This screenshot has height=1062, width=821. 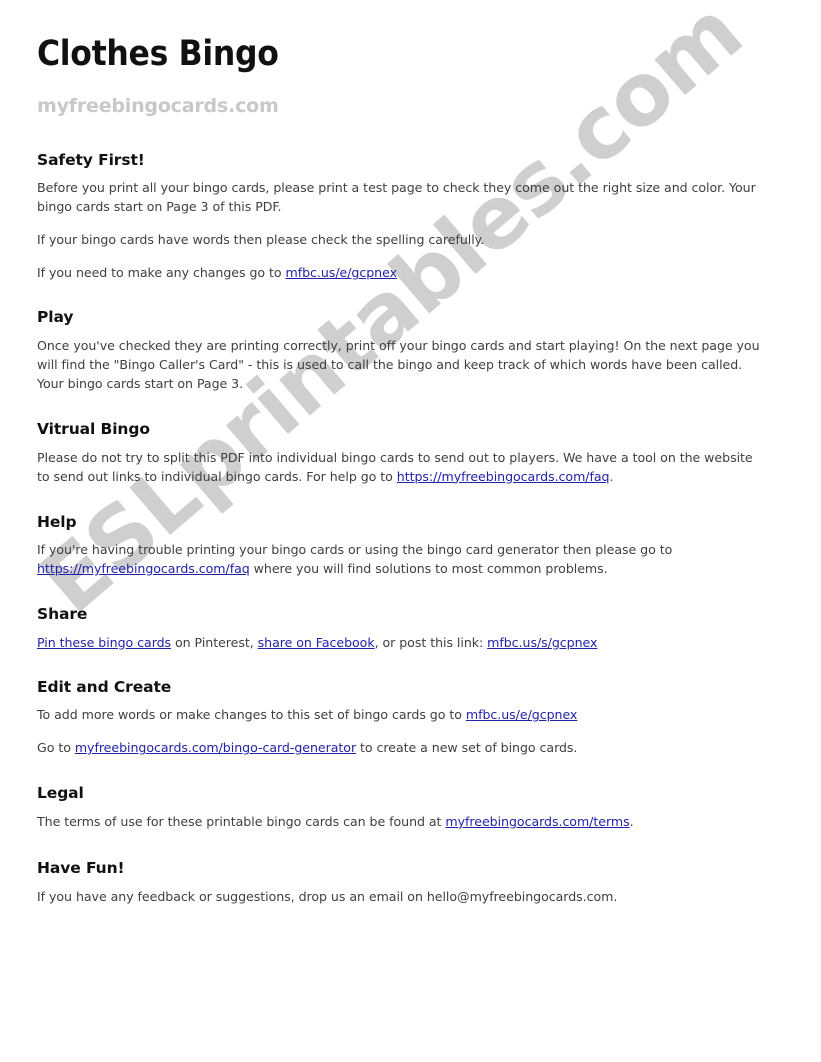 What do you see at coordinates (143, 568) in the screenshot?
I see `link-faq-help: https://myfreebingocards.com/faq` at bounding box center [143, 568].